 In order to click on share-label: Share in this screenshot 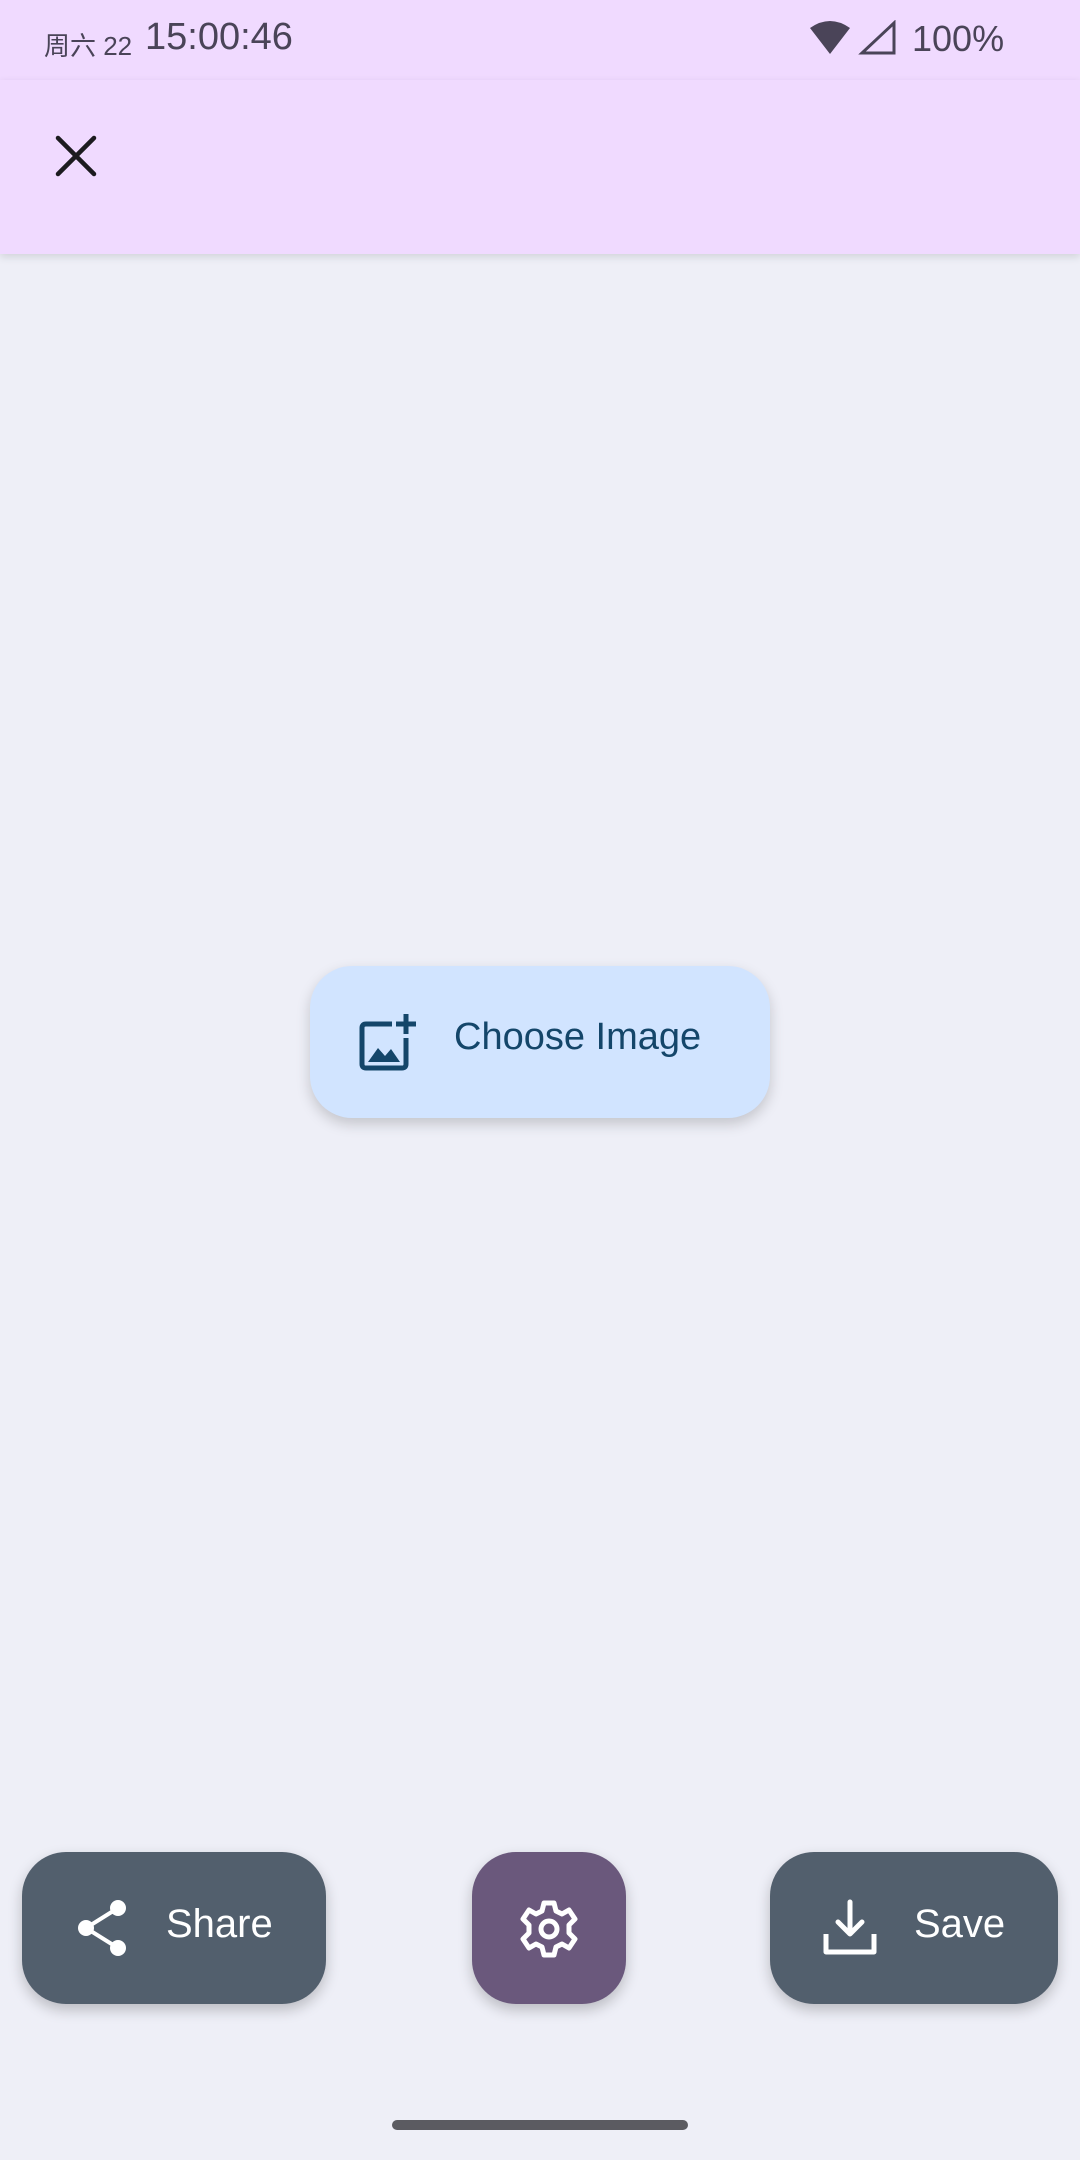, I will do `click(219, 1924)`.